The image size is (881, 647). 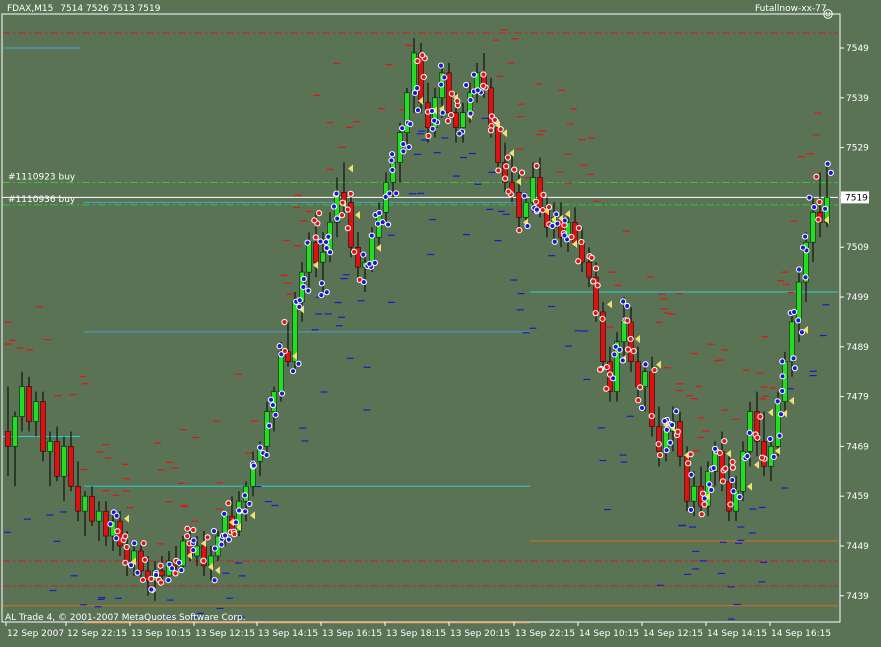 I want to click on y-tick-label: 7539, so click(x=857, y=99).